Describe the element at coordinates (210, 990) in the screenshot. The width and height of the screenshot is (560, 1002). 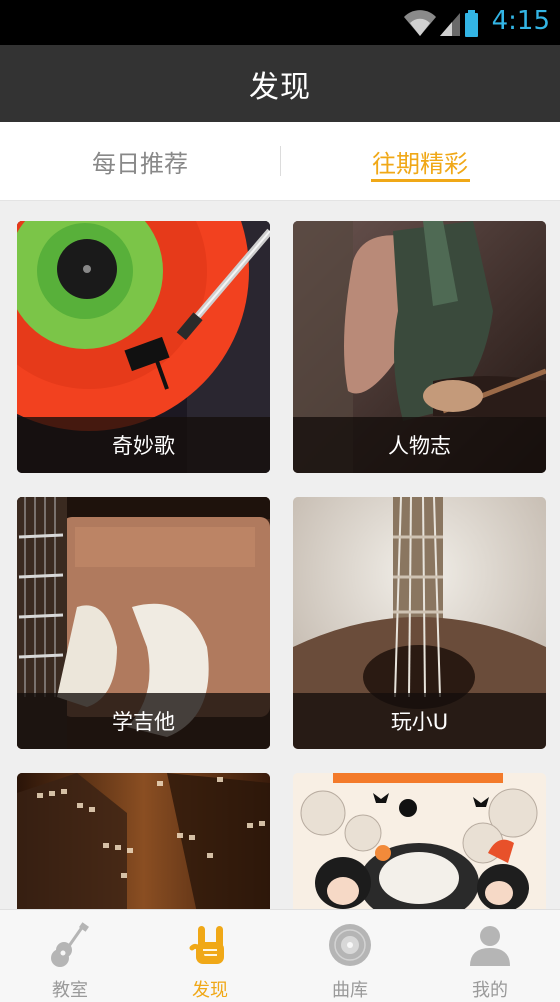
I see `nav-label: 发现` at that location.